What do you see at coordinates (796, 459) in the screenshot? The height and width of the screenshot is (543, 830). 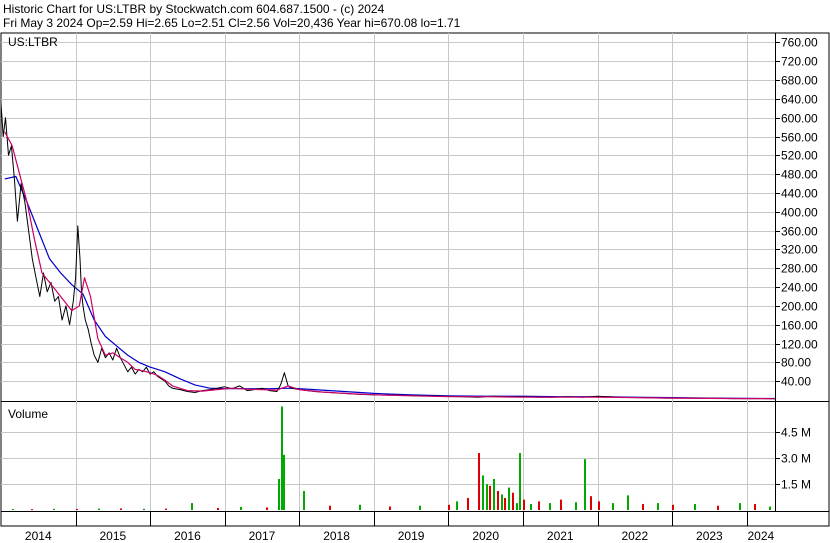 I see `volume-tick-label: 3.0 M` at bounding box center [796, 459].